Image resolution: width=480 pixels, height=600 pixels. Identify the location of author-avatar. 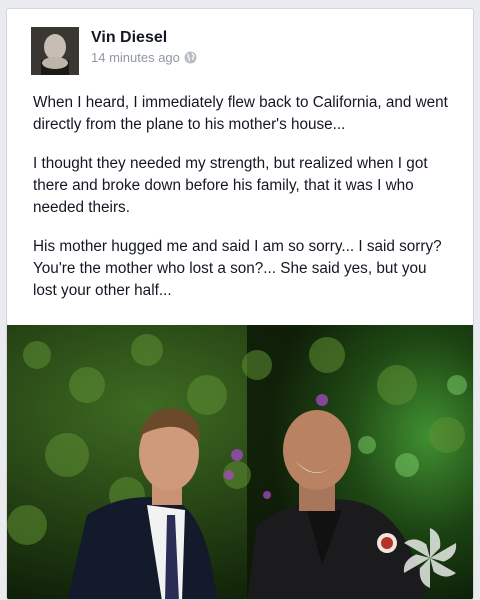
(55, 51).